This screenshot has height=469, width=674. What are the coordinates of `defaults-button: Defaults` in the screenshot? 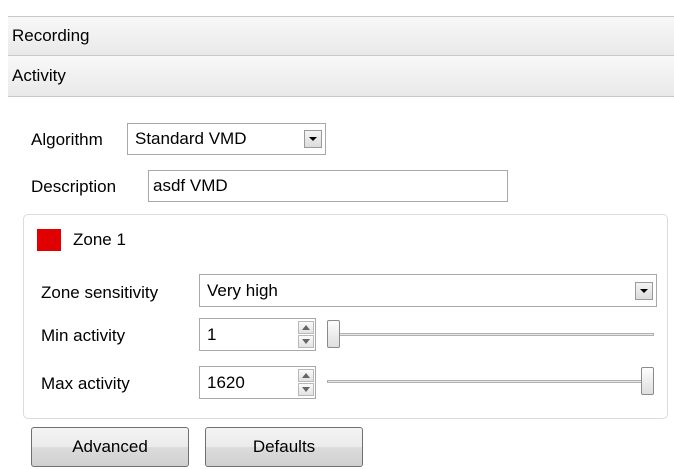 It's located at (284, 447).